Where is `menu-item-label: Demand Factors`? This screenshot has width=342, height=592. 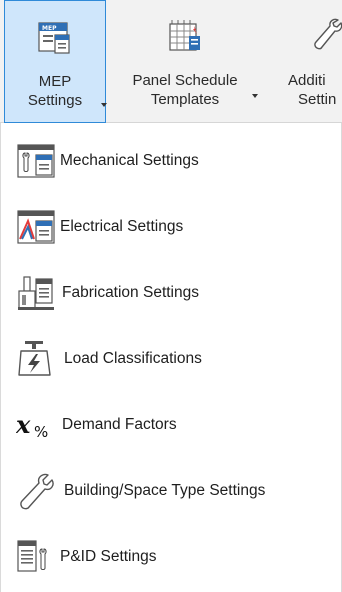
menu-item-label: Demand Factors is located at coordinates (119, 424).